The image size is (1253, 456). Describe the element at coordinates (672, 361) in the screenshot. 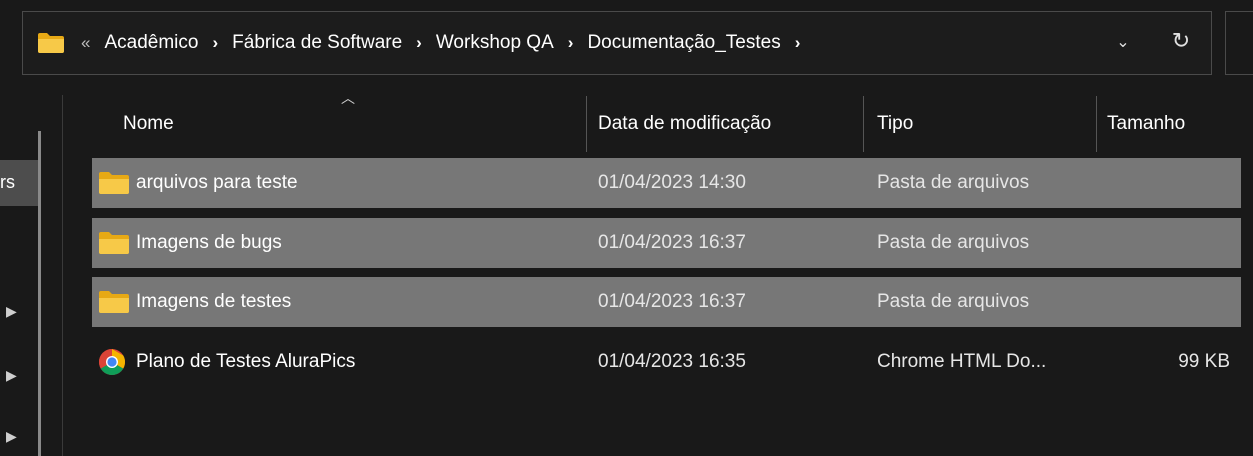

I see `file-date: 01/04/2023 16:35` at that location.